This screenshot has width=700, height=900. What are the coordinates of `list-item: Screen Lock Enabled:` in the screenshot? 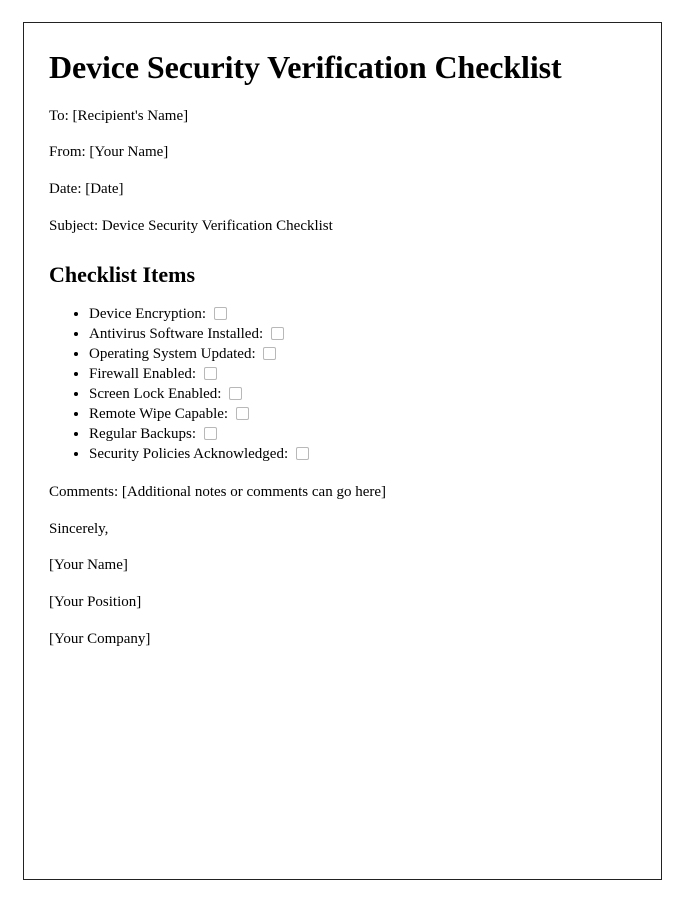 It's located at (363, 394).